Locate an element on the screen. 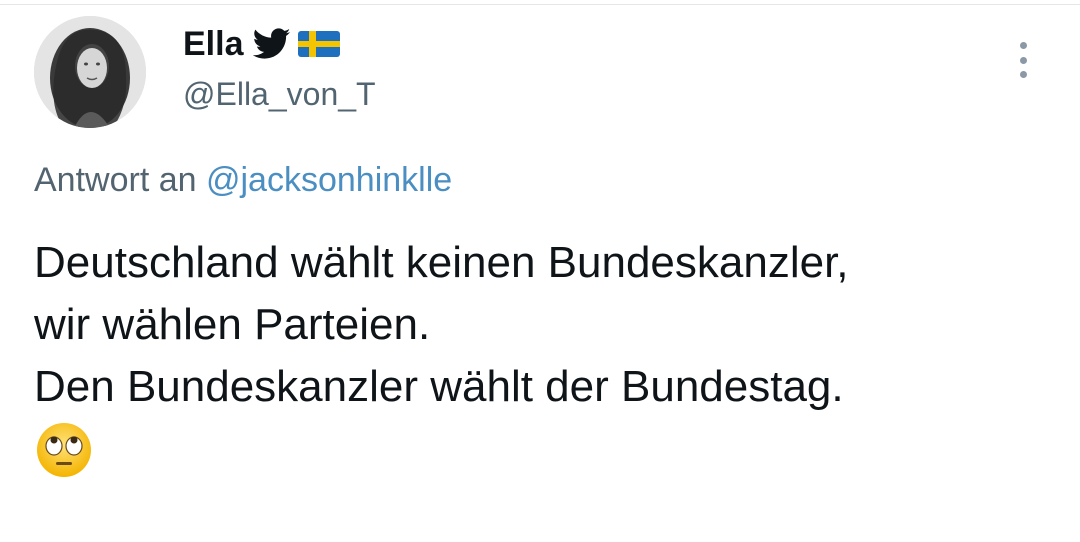 The image size is (1080, 542). user-handle: @Ella_von_T is located at coordinates (279, 94).